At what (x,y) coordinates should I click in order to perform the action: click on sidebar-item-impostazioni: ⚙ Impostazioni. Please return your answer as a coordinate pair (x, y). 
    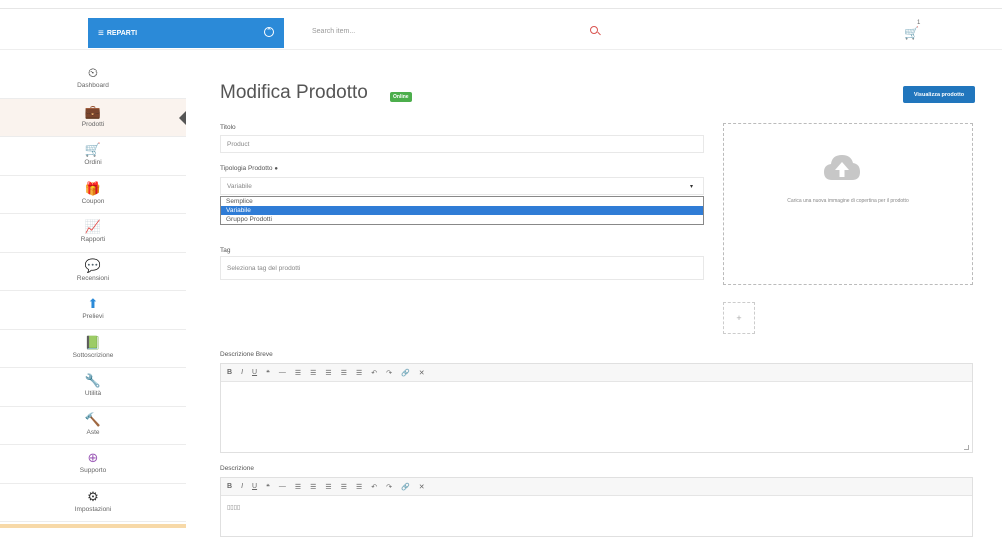
    Looking at the image, I should click on (93, 503).